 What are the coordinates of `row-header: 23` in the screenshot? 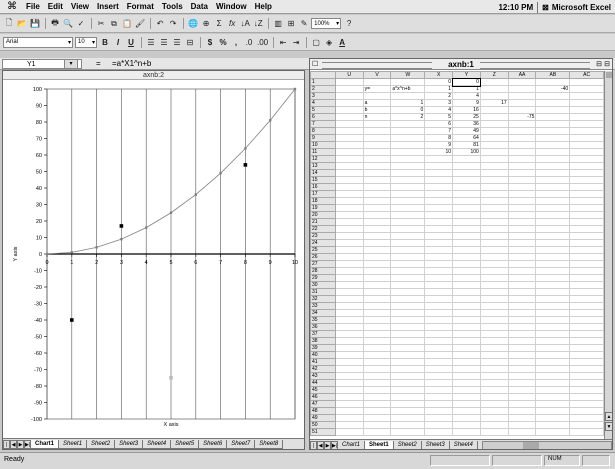 It's located at (323, 236).